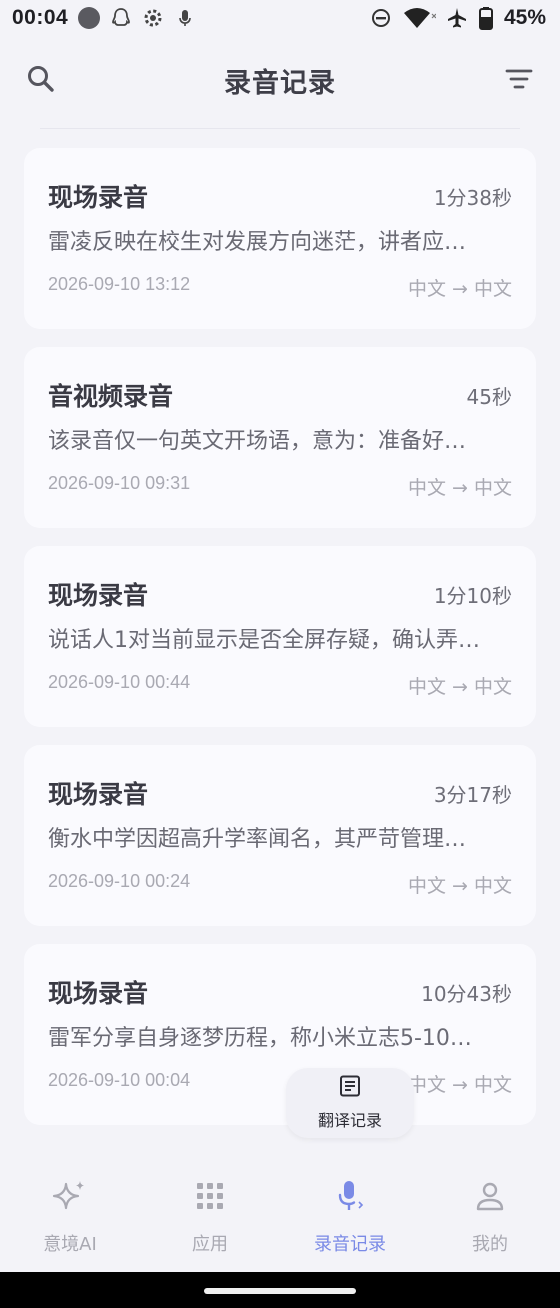 The height and width of the screenshot is (1308, 560). Describe the element at coordinates (466, 994) in the screenshot. I see `record-duration: 10分43秒` at that location.